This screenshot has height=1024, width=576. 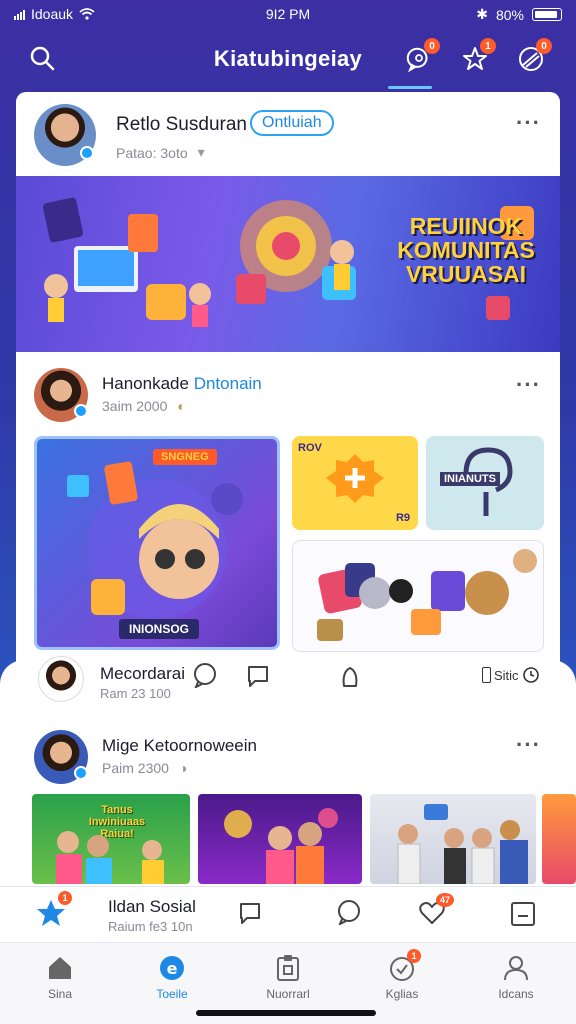 I want to click on thumb-3-art, so click(x=462, y=844).